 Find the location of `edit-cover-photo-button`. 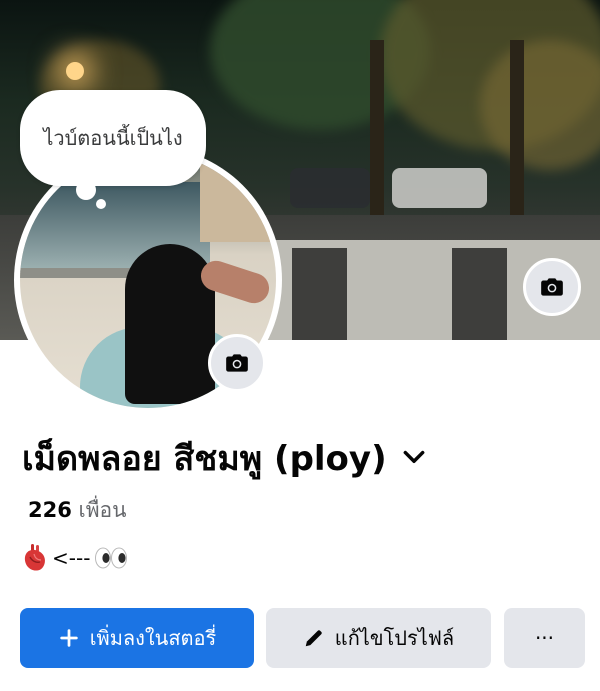

edit-cover-photo-button is located at coordinates (552, 287).